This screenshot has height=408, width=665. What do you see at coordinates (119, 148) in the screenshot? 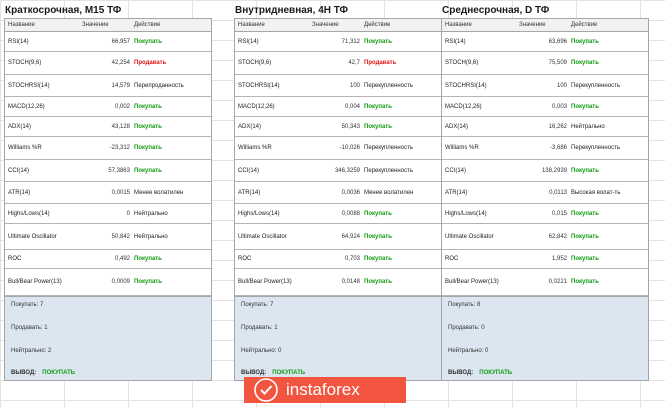
I see `indicator-value: -23,312` at bounding box center [119, 148].